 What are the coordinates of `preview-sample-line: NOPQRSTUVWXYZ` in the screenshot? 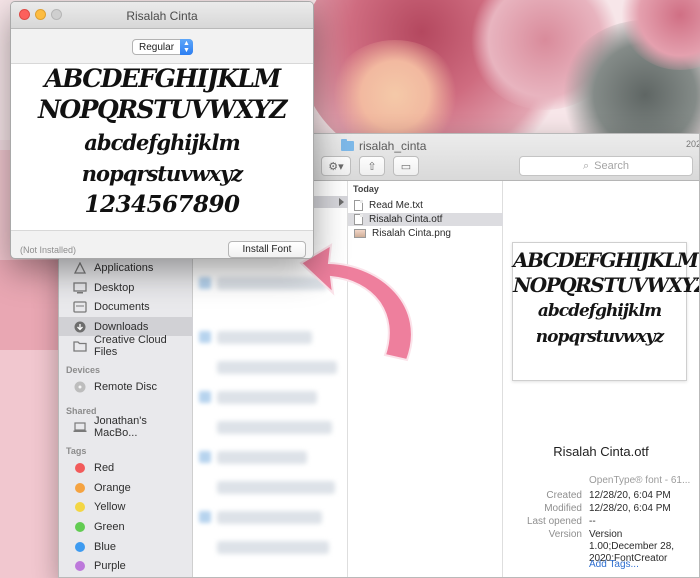 It's located at (606, 285).